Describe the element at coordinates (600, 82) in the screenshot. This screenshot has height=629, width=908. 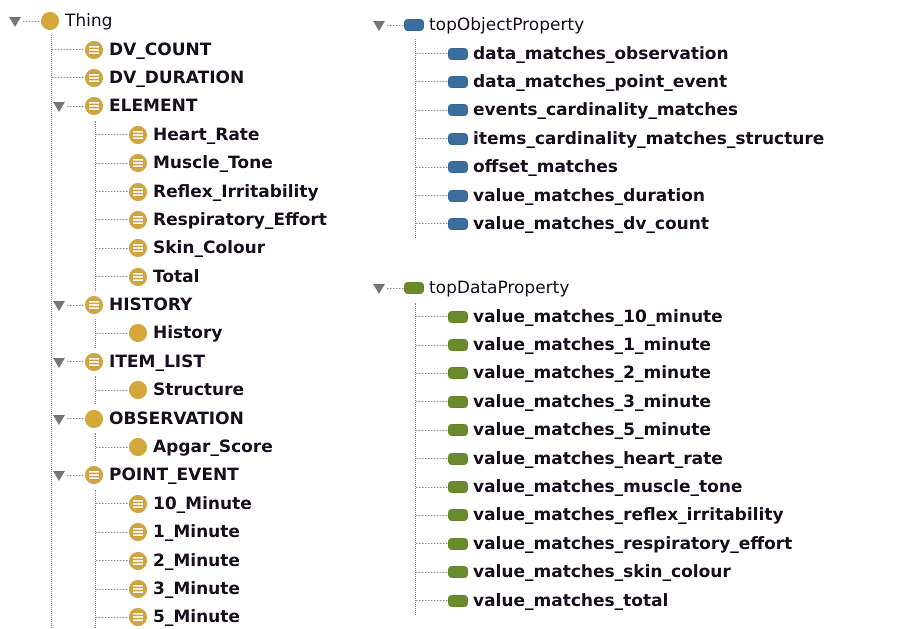
I see `tree-item: data_matches_point_event` at that location.